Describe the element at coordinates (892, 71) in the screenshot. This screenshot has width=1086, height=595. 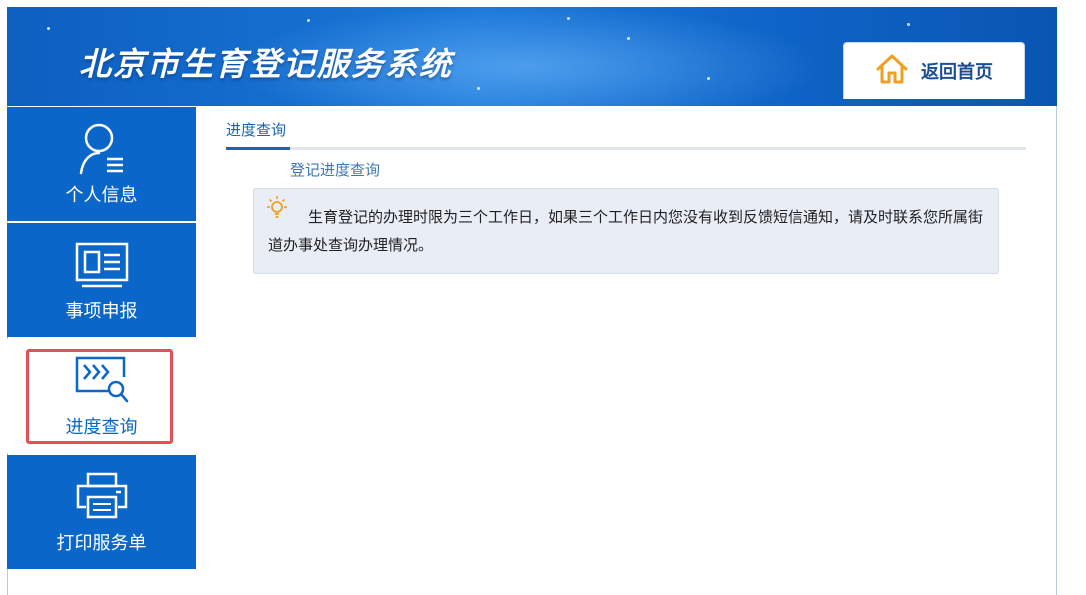
I see `home-icon` at that location.